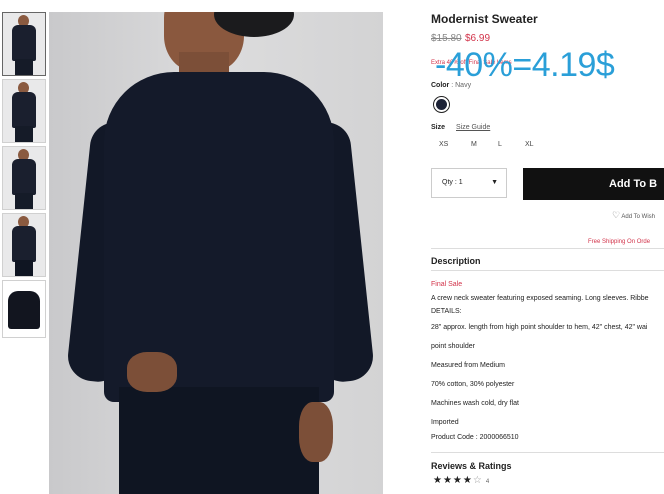  I want to click on thumbnail-front, so click(24, 44).